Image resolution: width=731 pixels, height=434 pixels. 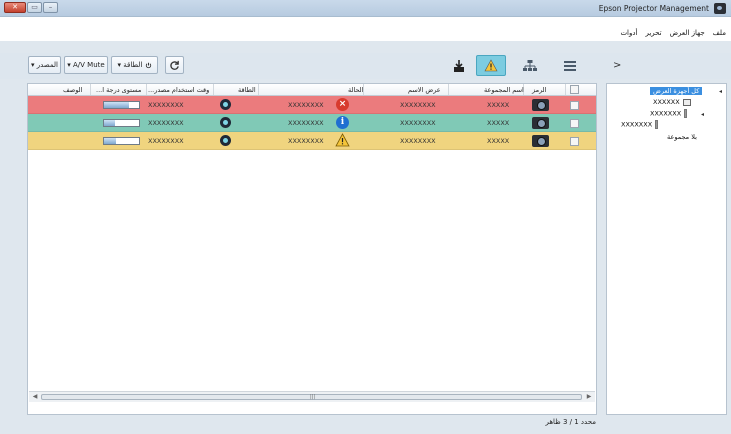 What do you see at coordinates (539, 90) in the screenshot?
I see `column-icon: الرمز` at bounding box center [539, 90].